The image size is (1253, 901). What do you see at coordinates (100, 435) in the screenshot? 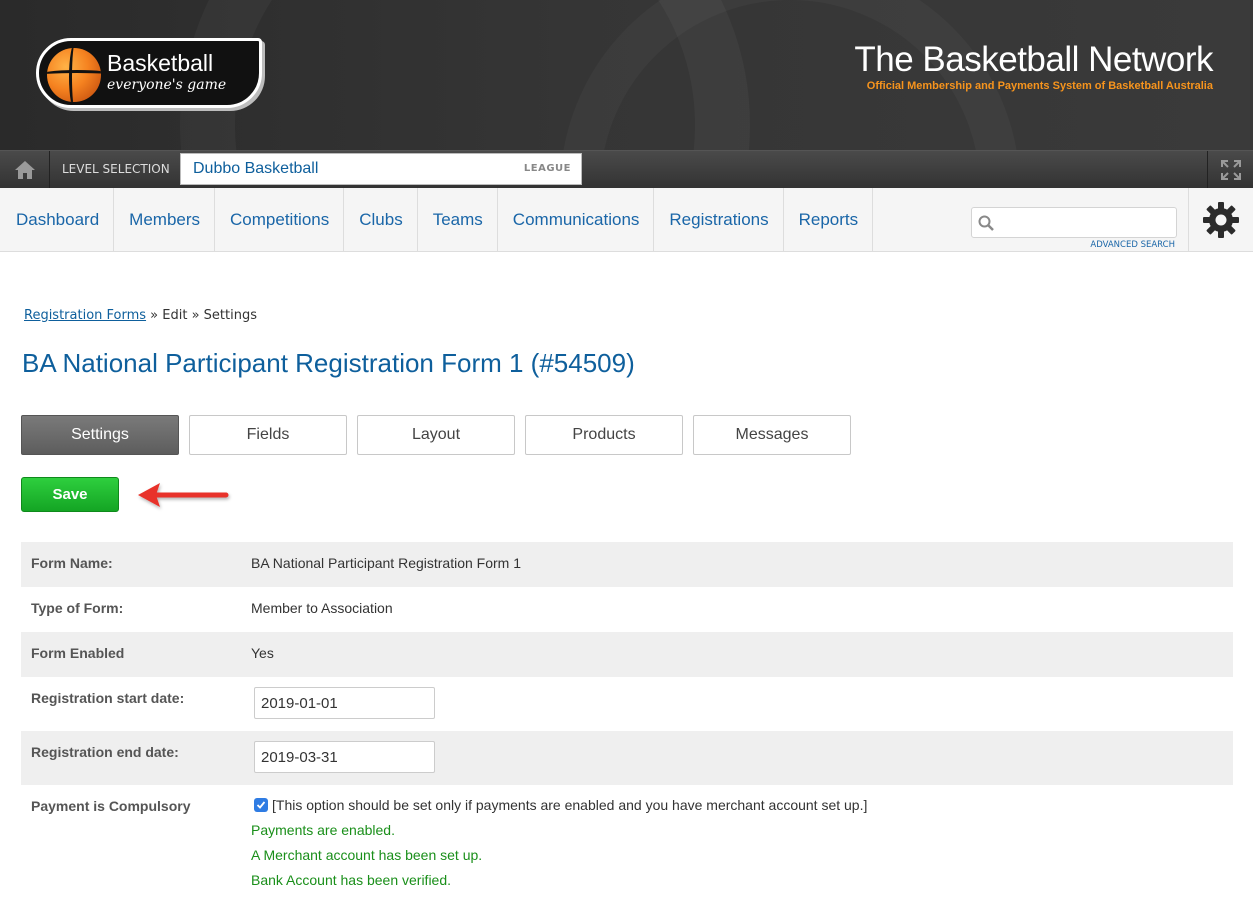
I see `tab-settings: Settings` at bounding box center [100, 435].